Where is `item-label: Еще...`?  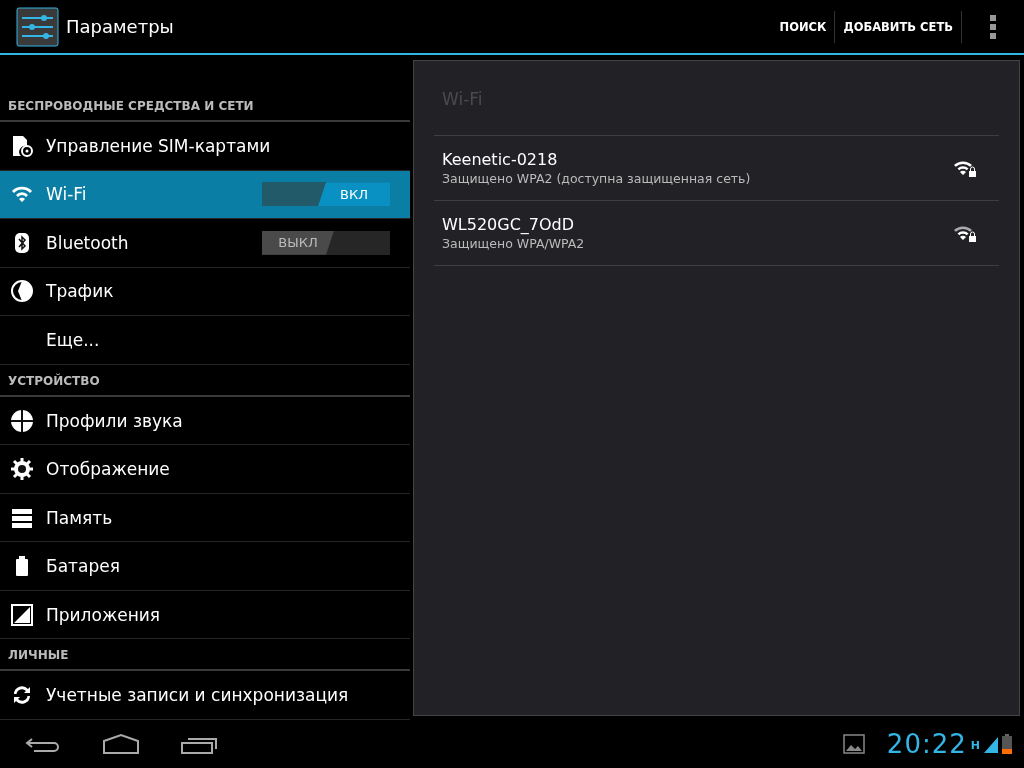
item-label: Еще... is located at coordinates (73, 339).